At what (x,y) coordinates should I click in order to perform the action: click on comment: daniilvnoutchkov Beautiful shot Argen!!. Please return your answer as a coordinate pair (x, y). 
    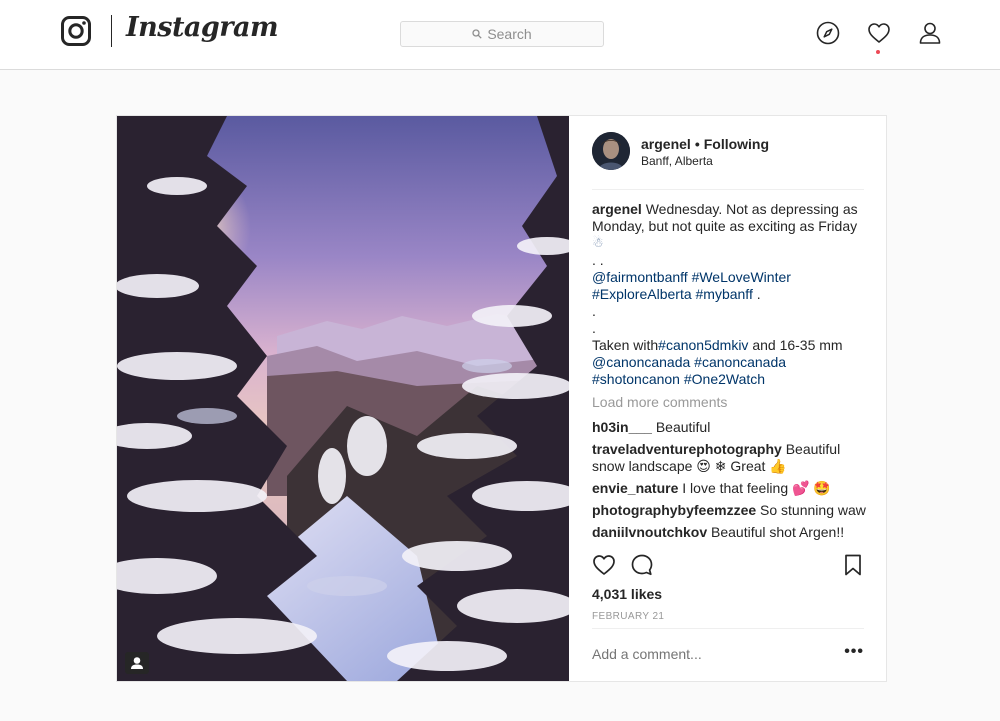
    Looking at the image, I should click on (731, 532).